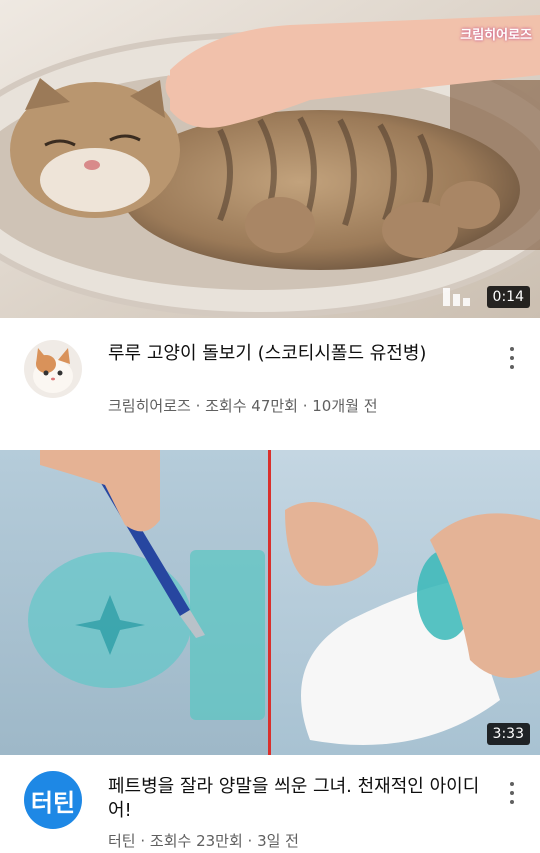 Image resolution: width=540 pixels, height=853 pixels. I want to click on video-channel-meta: 크림히어로즈 · 조회수 47만회 · 10개월 전, so click(243, 406).